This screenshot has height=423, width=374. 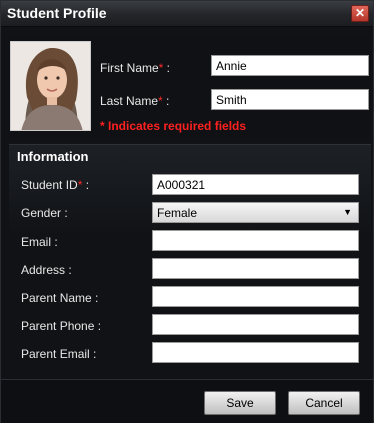 What do you see at coordinates (255, 352) in the screenshot?
I see `parent-email-field` at bounding box center [255, 352].